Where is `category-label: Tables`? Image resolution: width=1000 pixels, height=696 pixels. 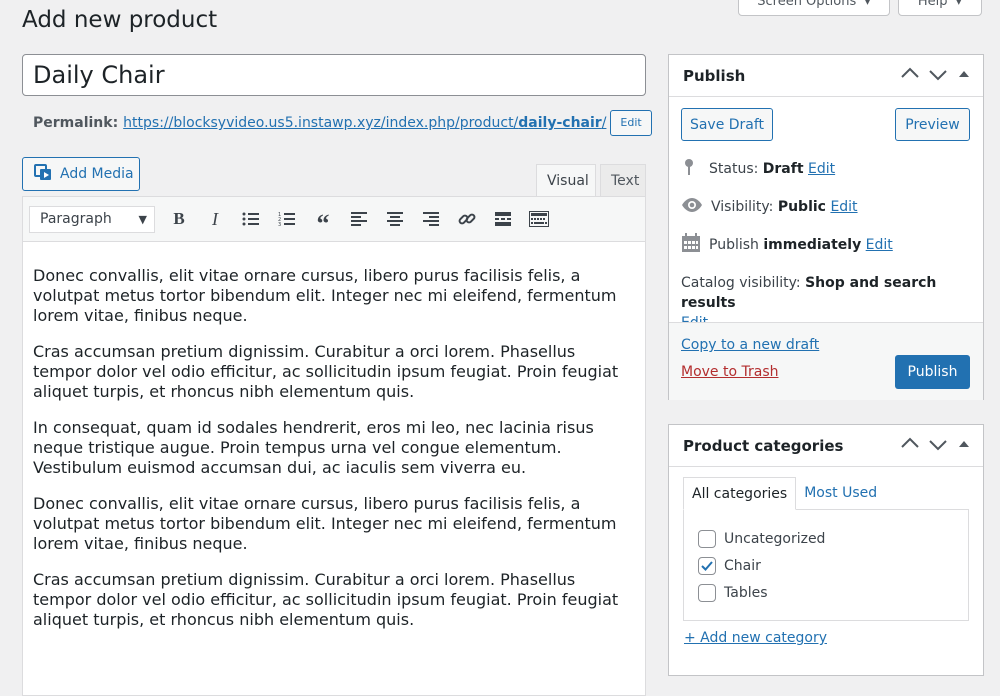
category-label: Tables is located at coordinates (746, 593).